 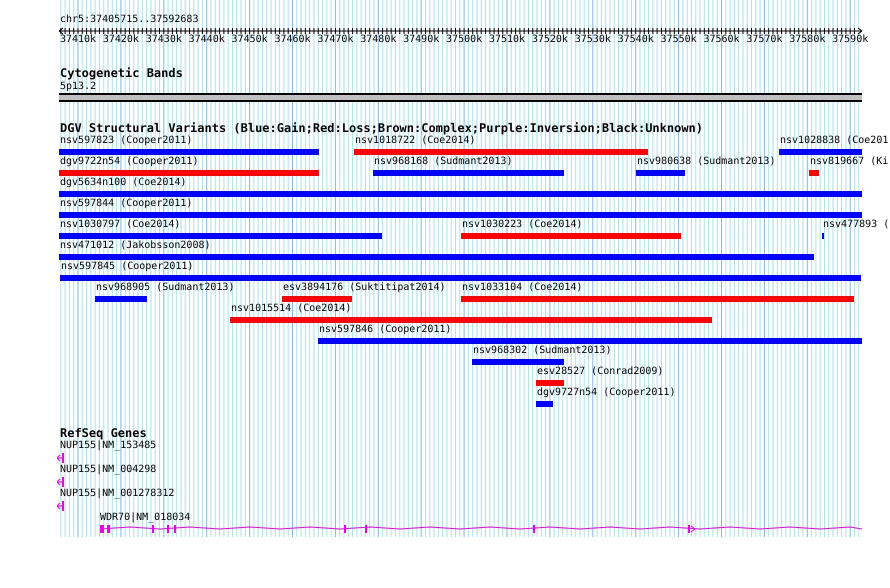 What do you see at coordinates (385, 330) in the screenshot?
I see `variant-label: nsv597846 (Cooper2011)` at bounding box center [385, 330].